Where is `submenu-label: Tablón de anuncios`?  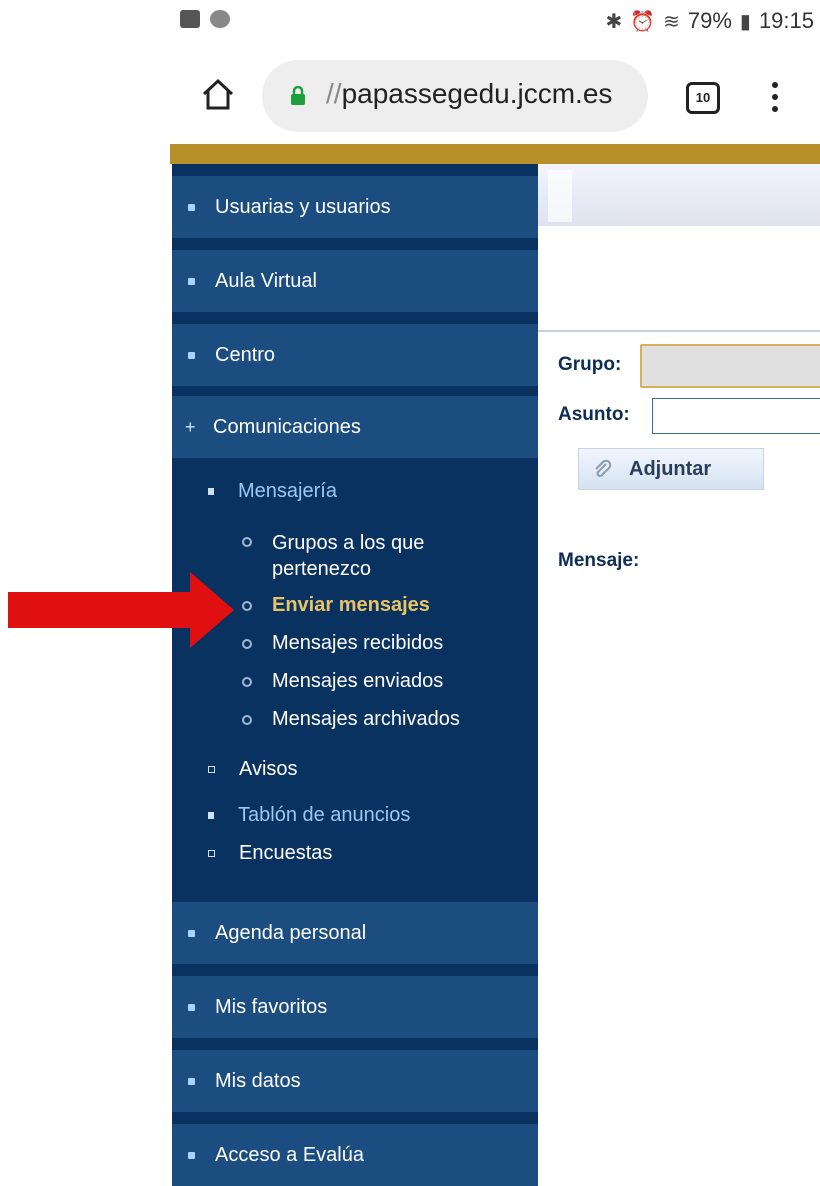
submenu-label: Tablón de anuncios is located at coordinates (324, 815).